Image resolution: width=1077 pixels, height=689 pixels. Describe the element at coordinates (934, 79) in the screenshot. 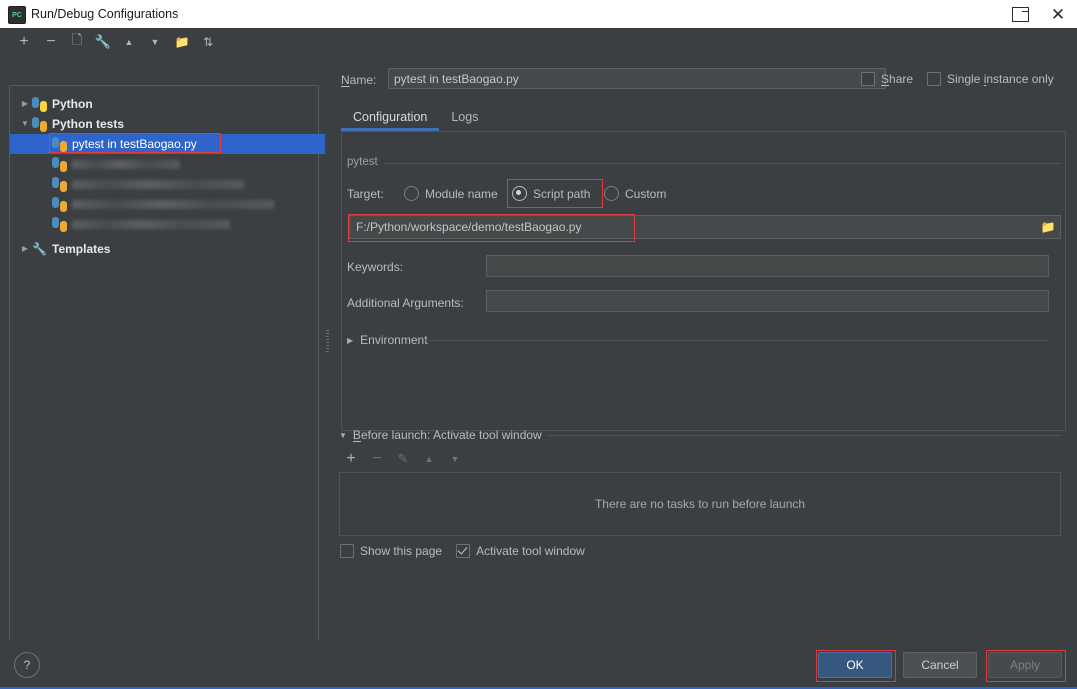

I see `single-instance-checkbox` at that location.